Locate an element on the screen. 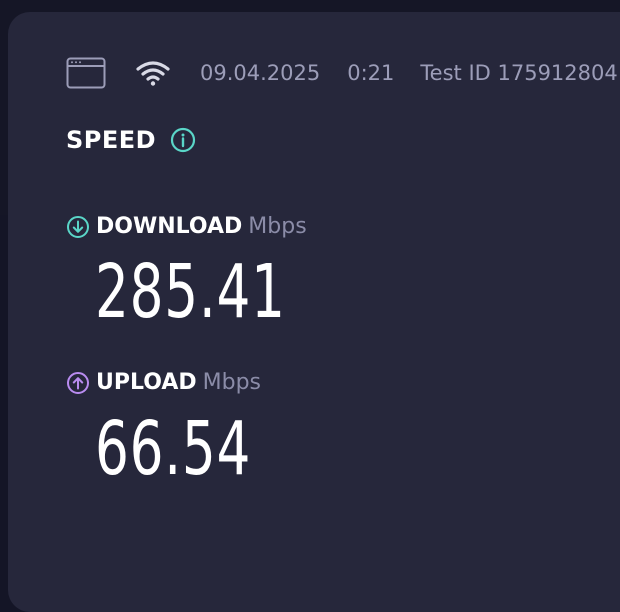 This screenshot has height=612, width=620. arrow-down-circle-icon is located at coordinates (78, 226).